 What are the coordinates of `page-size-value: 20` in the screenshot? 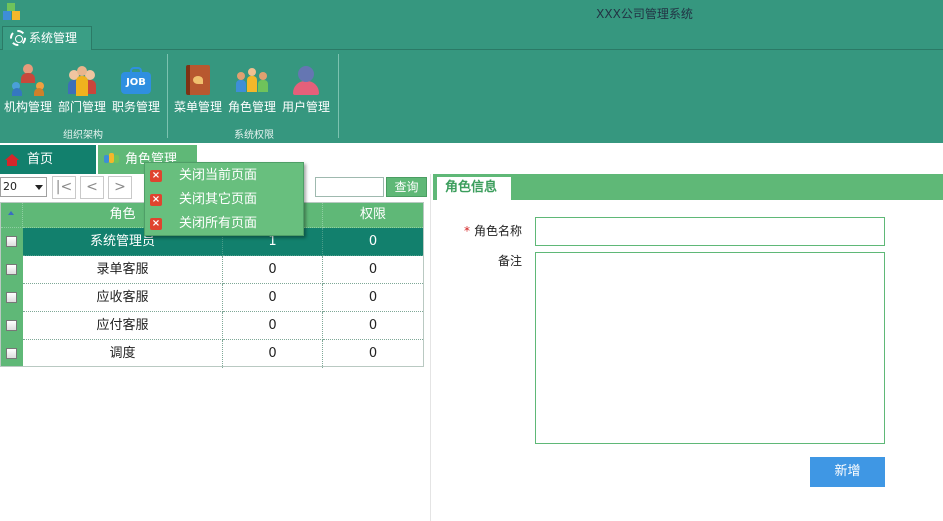 It's located at (10, 186).